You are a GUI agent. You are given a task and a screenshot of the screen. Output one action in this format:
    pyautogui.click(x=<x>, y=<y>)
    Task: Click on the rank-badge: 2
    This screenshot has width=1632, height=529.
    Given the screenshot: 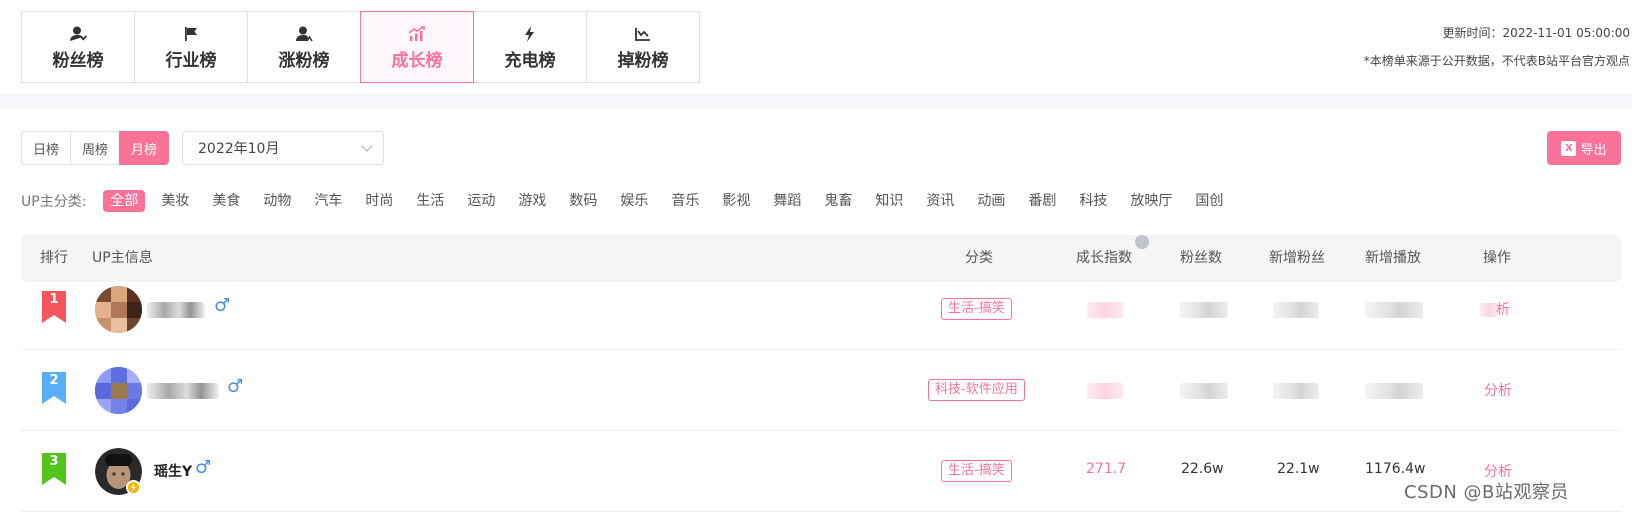 What is the action you would take?
    pyautogui.click(x=54, y=388)
    